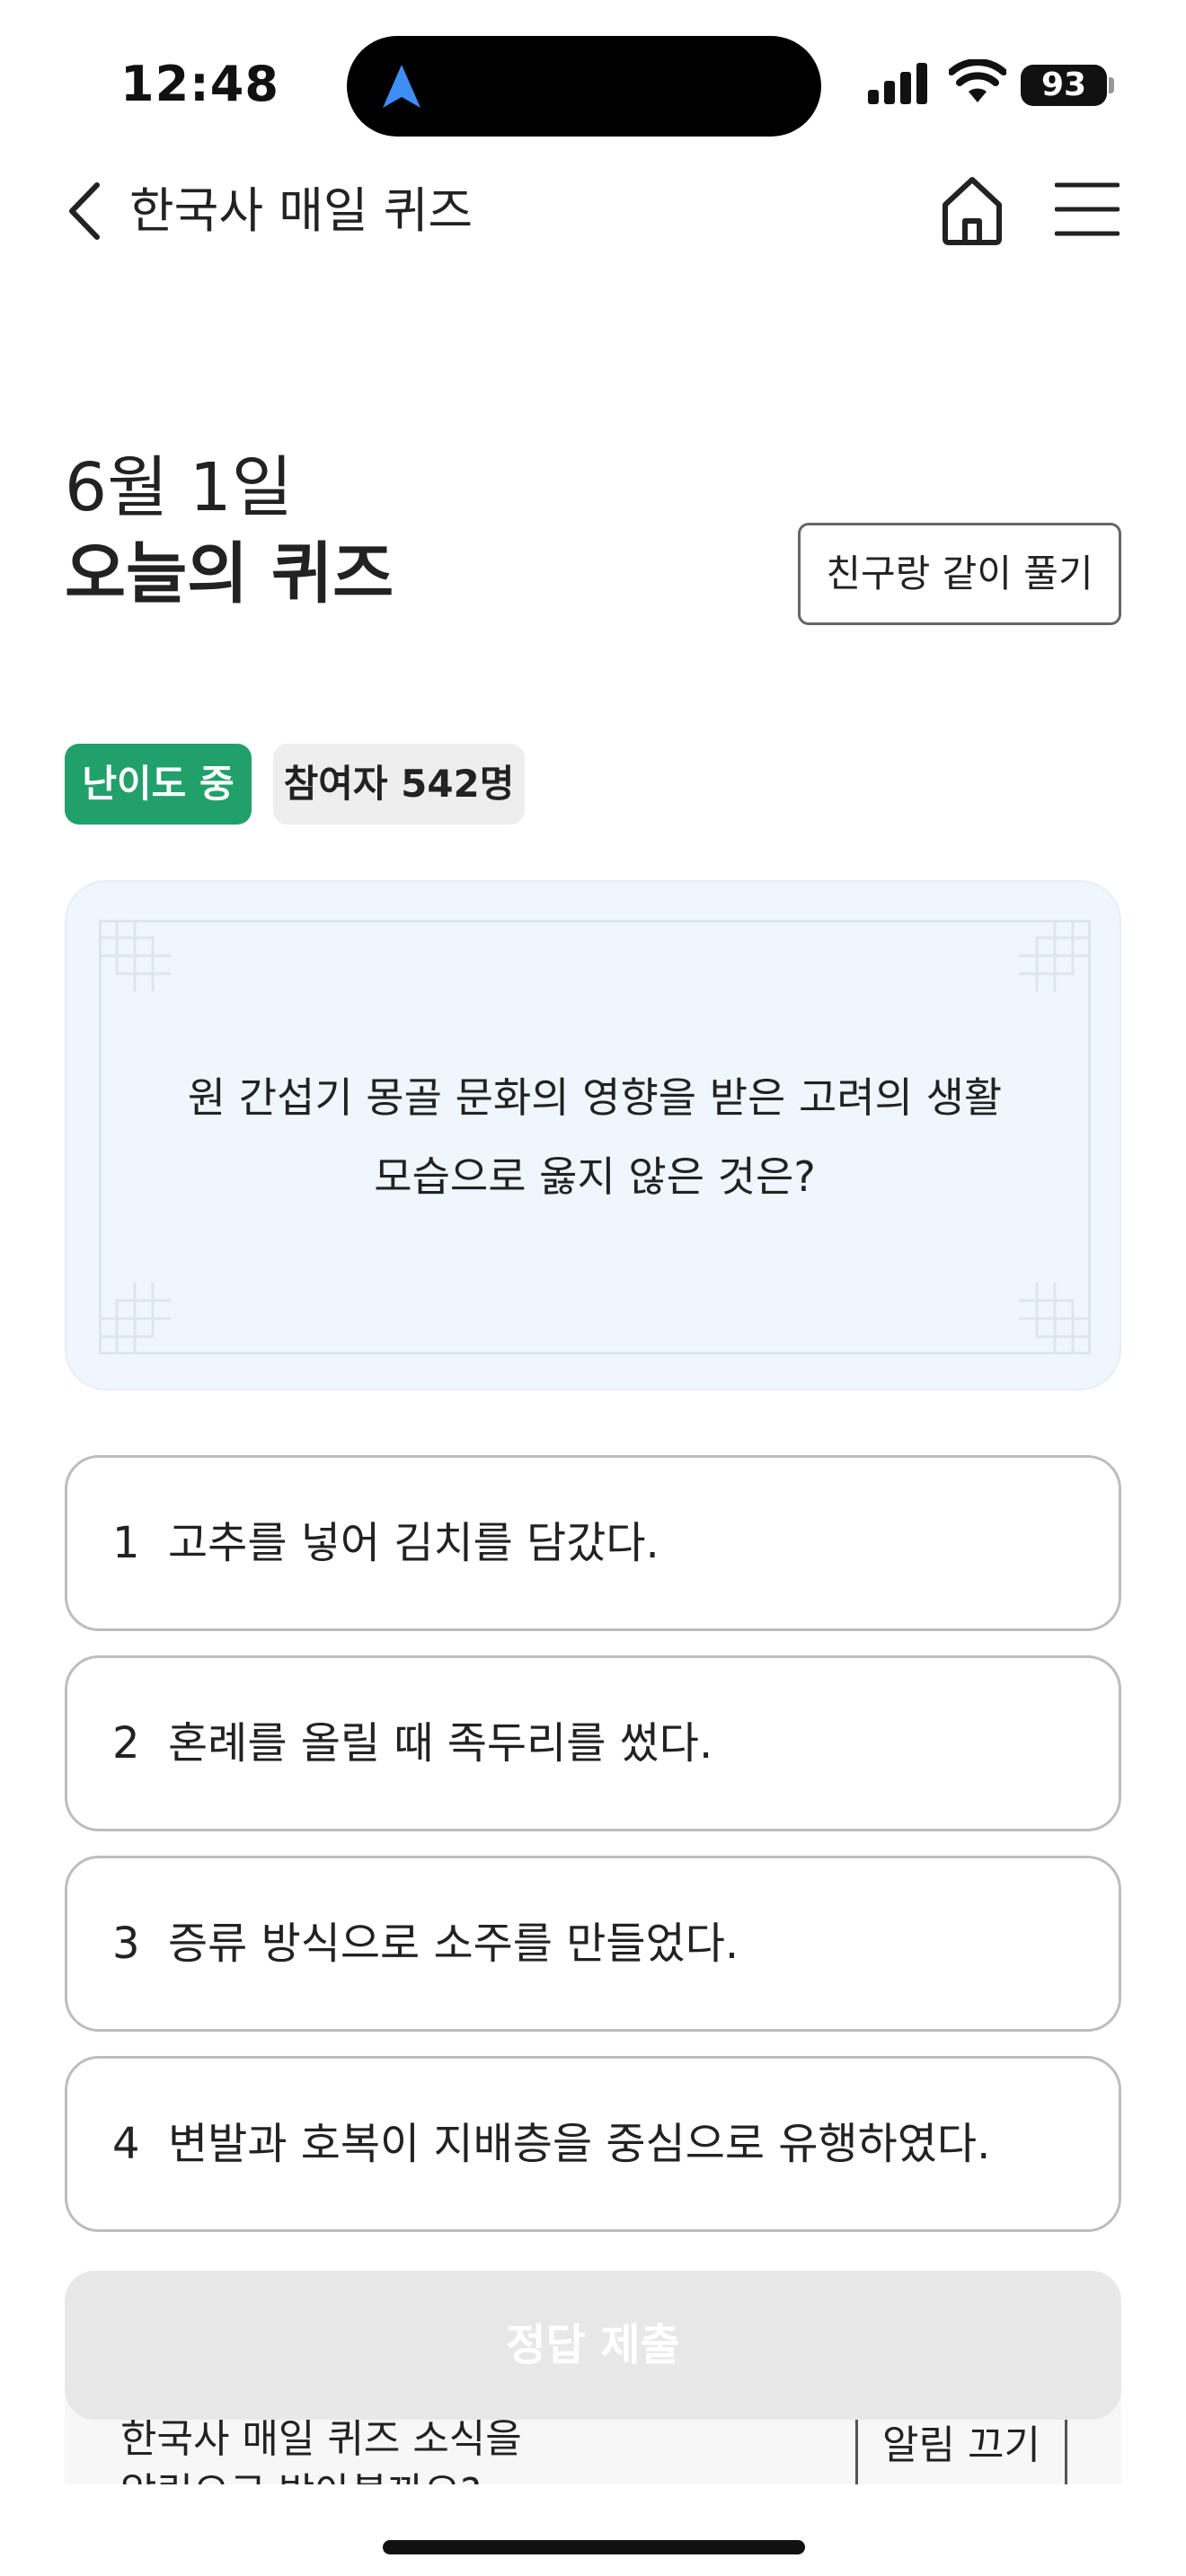 The height and width of the screenshot is (2576, 1186). I want to click on notification-text: 한국사 매일 퀴즈 소식을 알림으로 받아볼까요?, so click(354, 2448).